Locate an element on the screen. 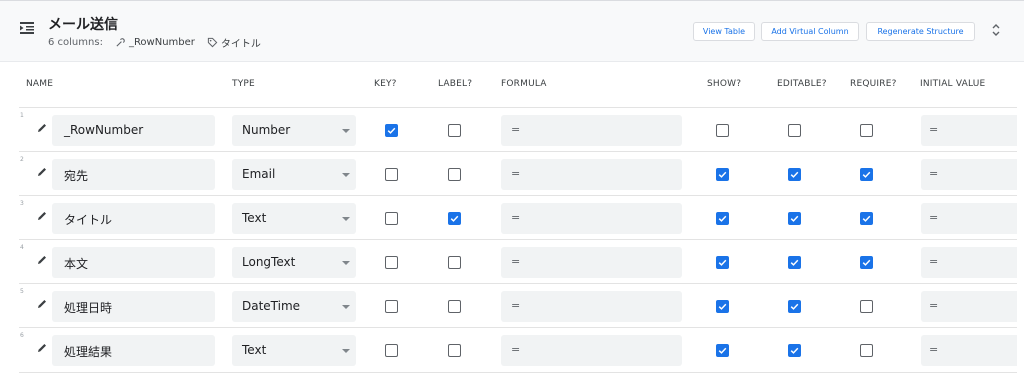 This screenshot has width=1024, height=385. column-row: 2 宛先 Email = = is located at coordinates (518, 173).